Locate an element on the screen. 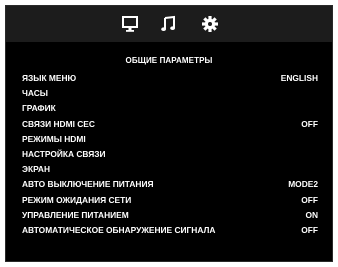 The width and height of the screenshot is (338, 267). menu-item-power-management: УПРАВЛЕНИЕ ПИТАНИЕМ ON is located at coordinates (170, 215).